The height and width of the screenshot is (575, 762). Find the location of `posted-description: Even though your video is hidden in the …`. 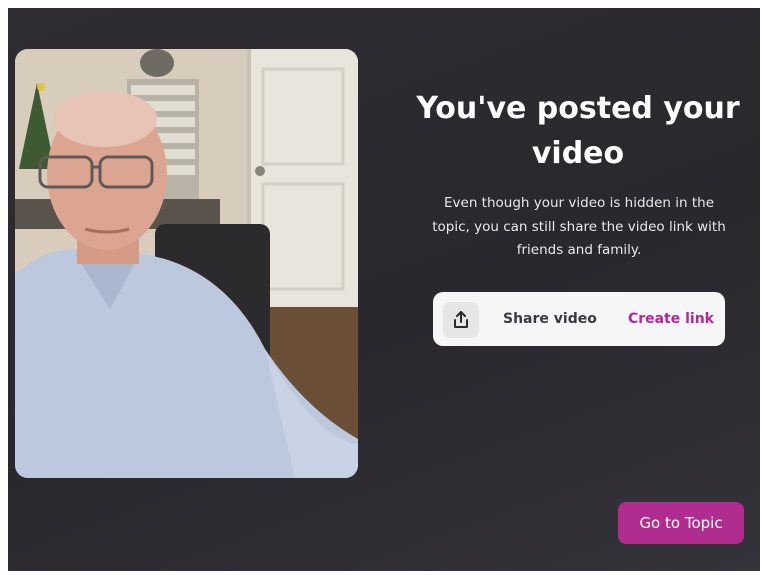

posted-description: Even though your video is hidden in the … is located at coordinates (579, 226).